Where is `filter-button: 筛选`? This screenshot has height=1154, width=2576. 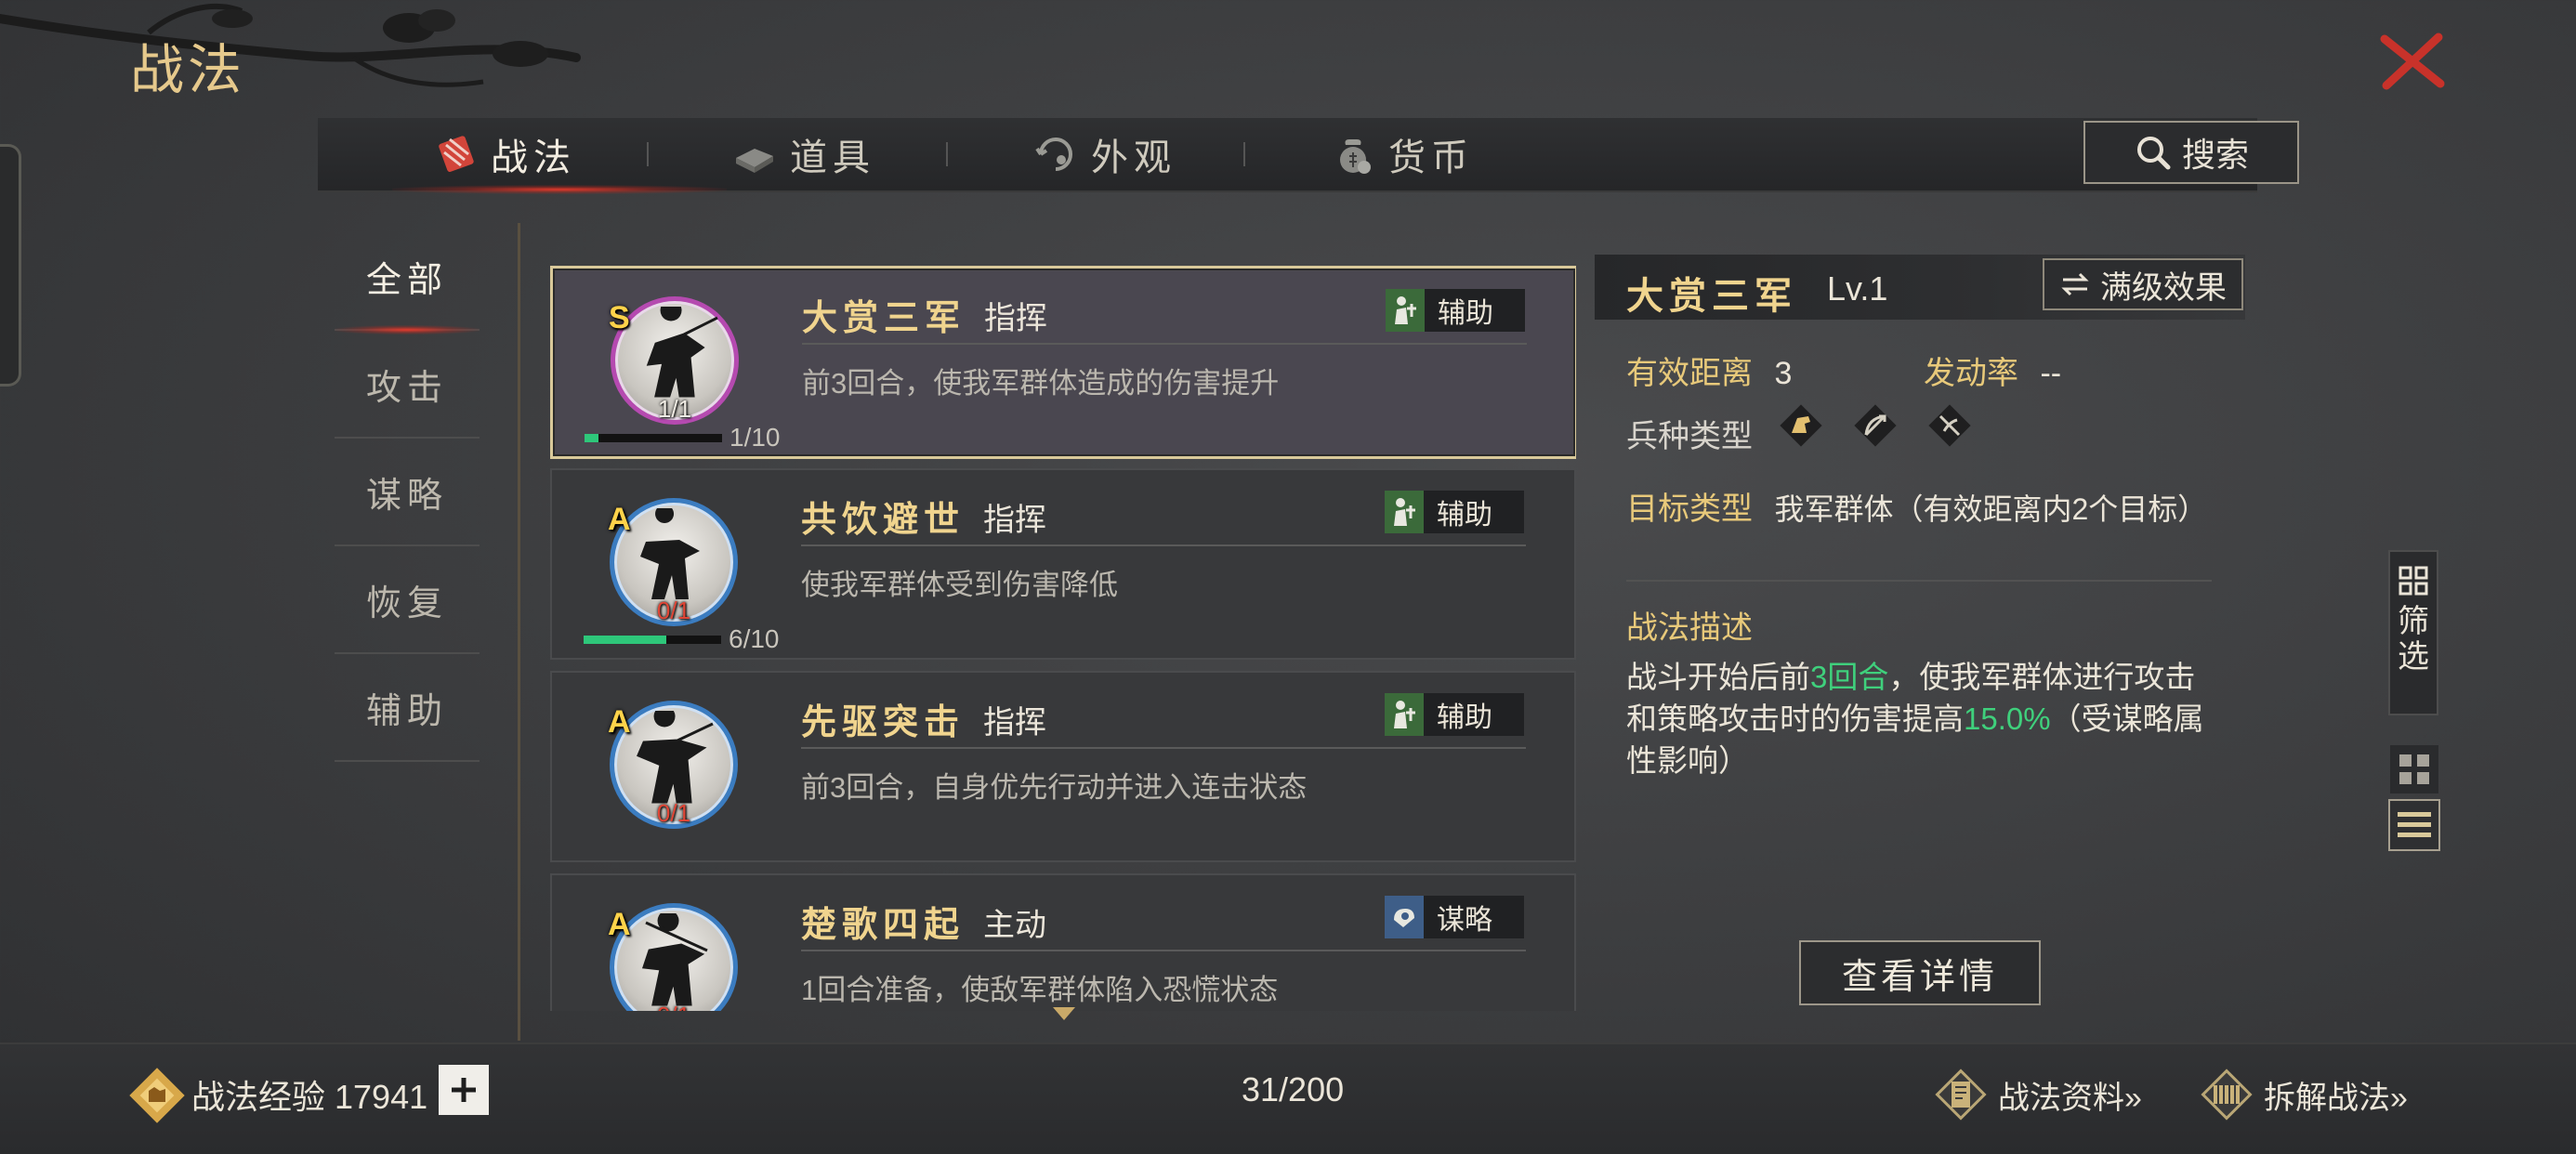
filter-button: 筛选 is located at coordinates (2413, 633).